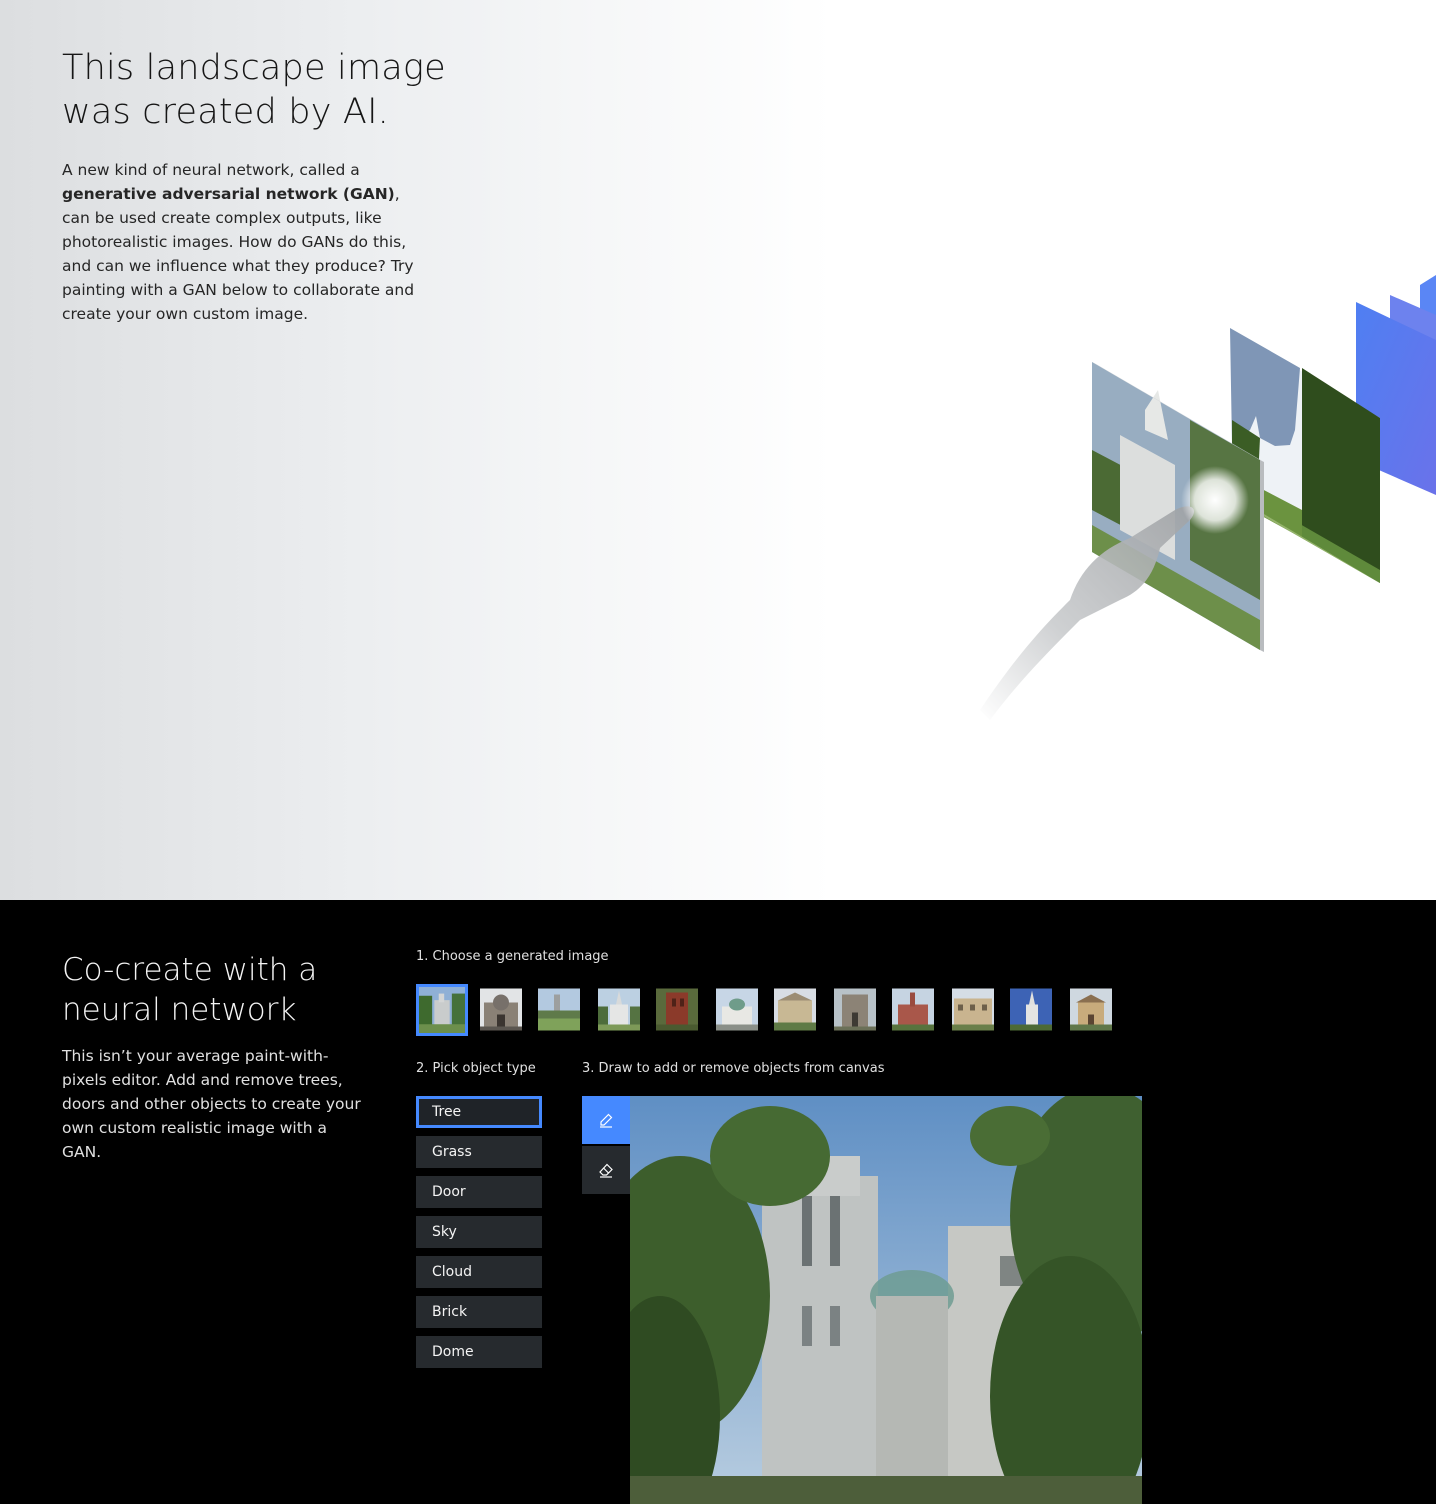 The width and height of the screenshot is (1436, 1504). What do you see at coordinates (479, 1112) in the screenshot?
I see `object-type-tree: Tree` at bounding box center [479, 1112].